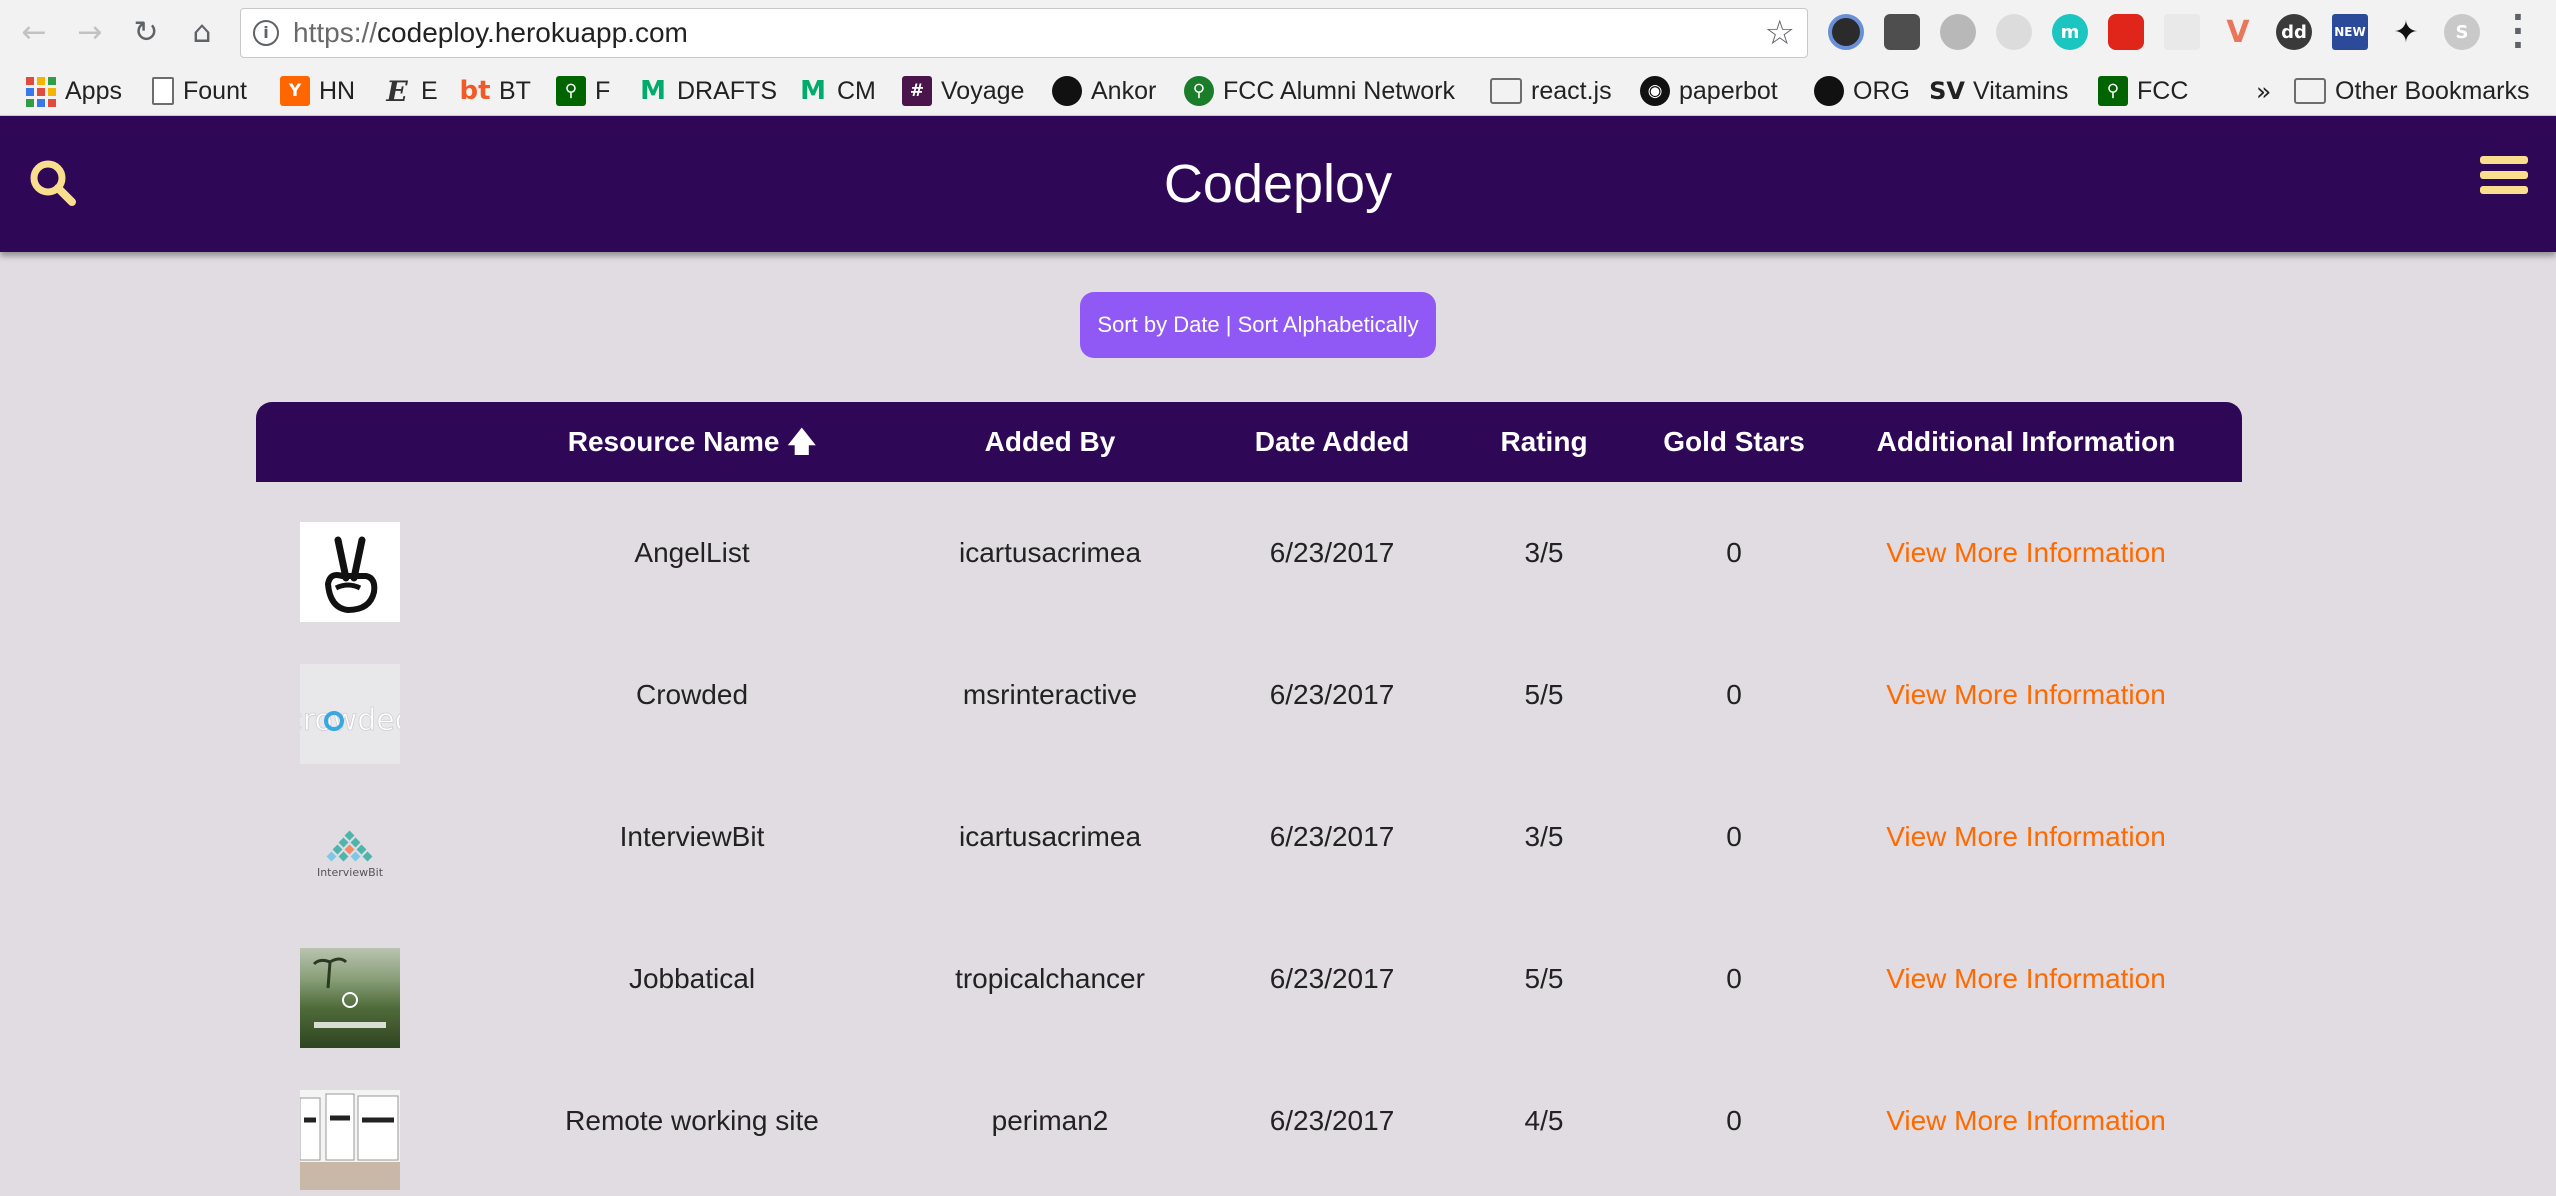  Describe the element at coordinates (2238, 32) in the screenshot. I see `extension-v-icon: V` at that location.